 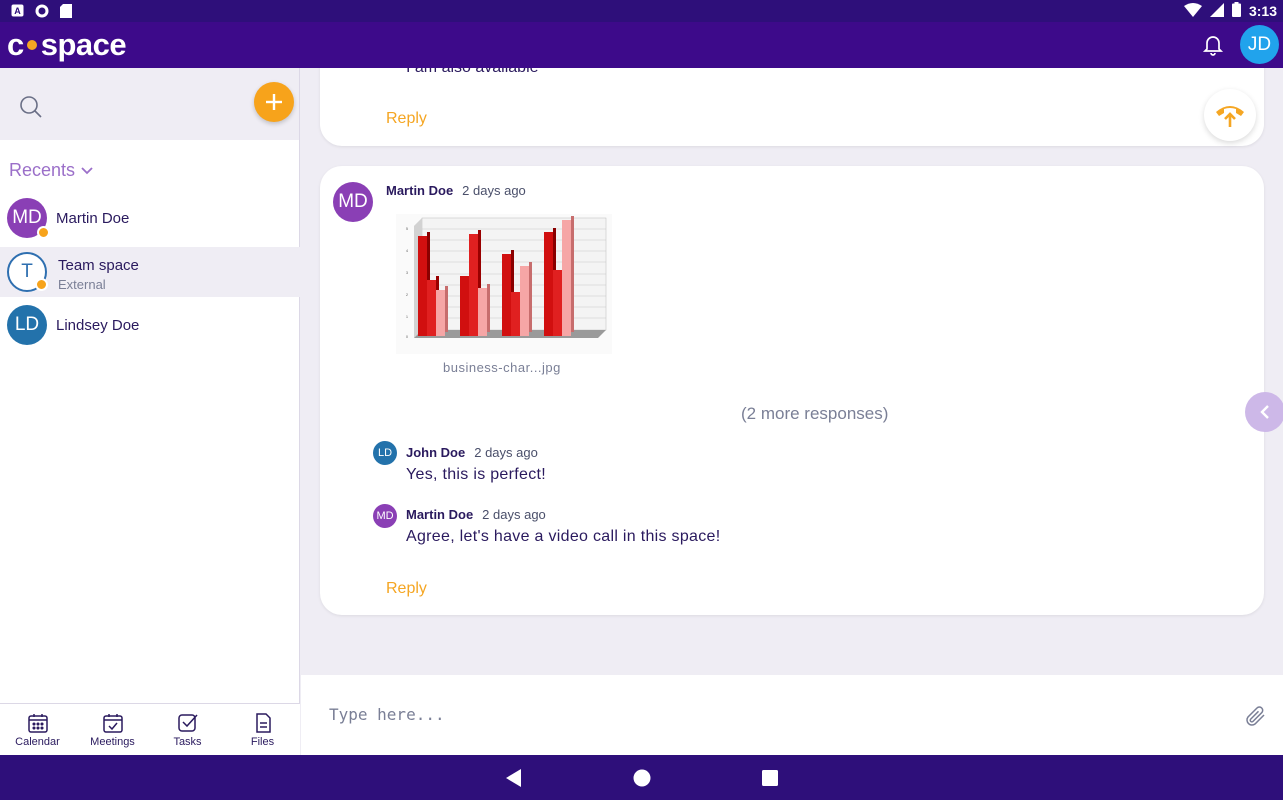 I want to click on clock-time: 3:13, so click(x=1262, y=11).